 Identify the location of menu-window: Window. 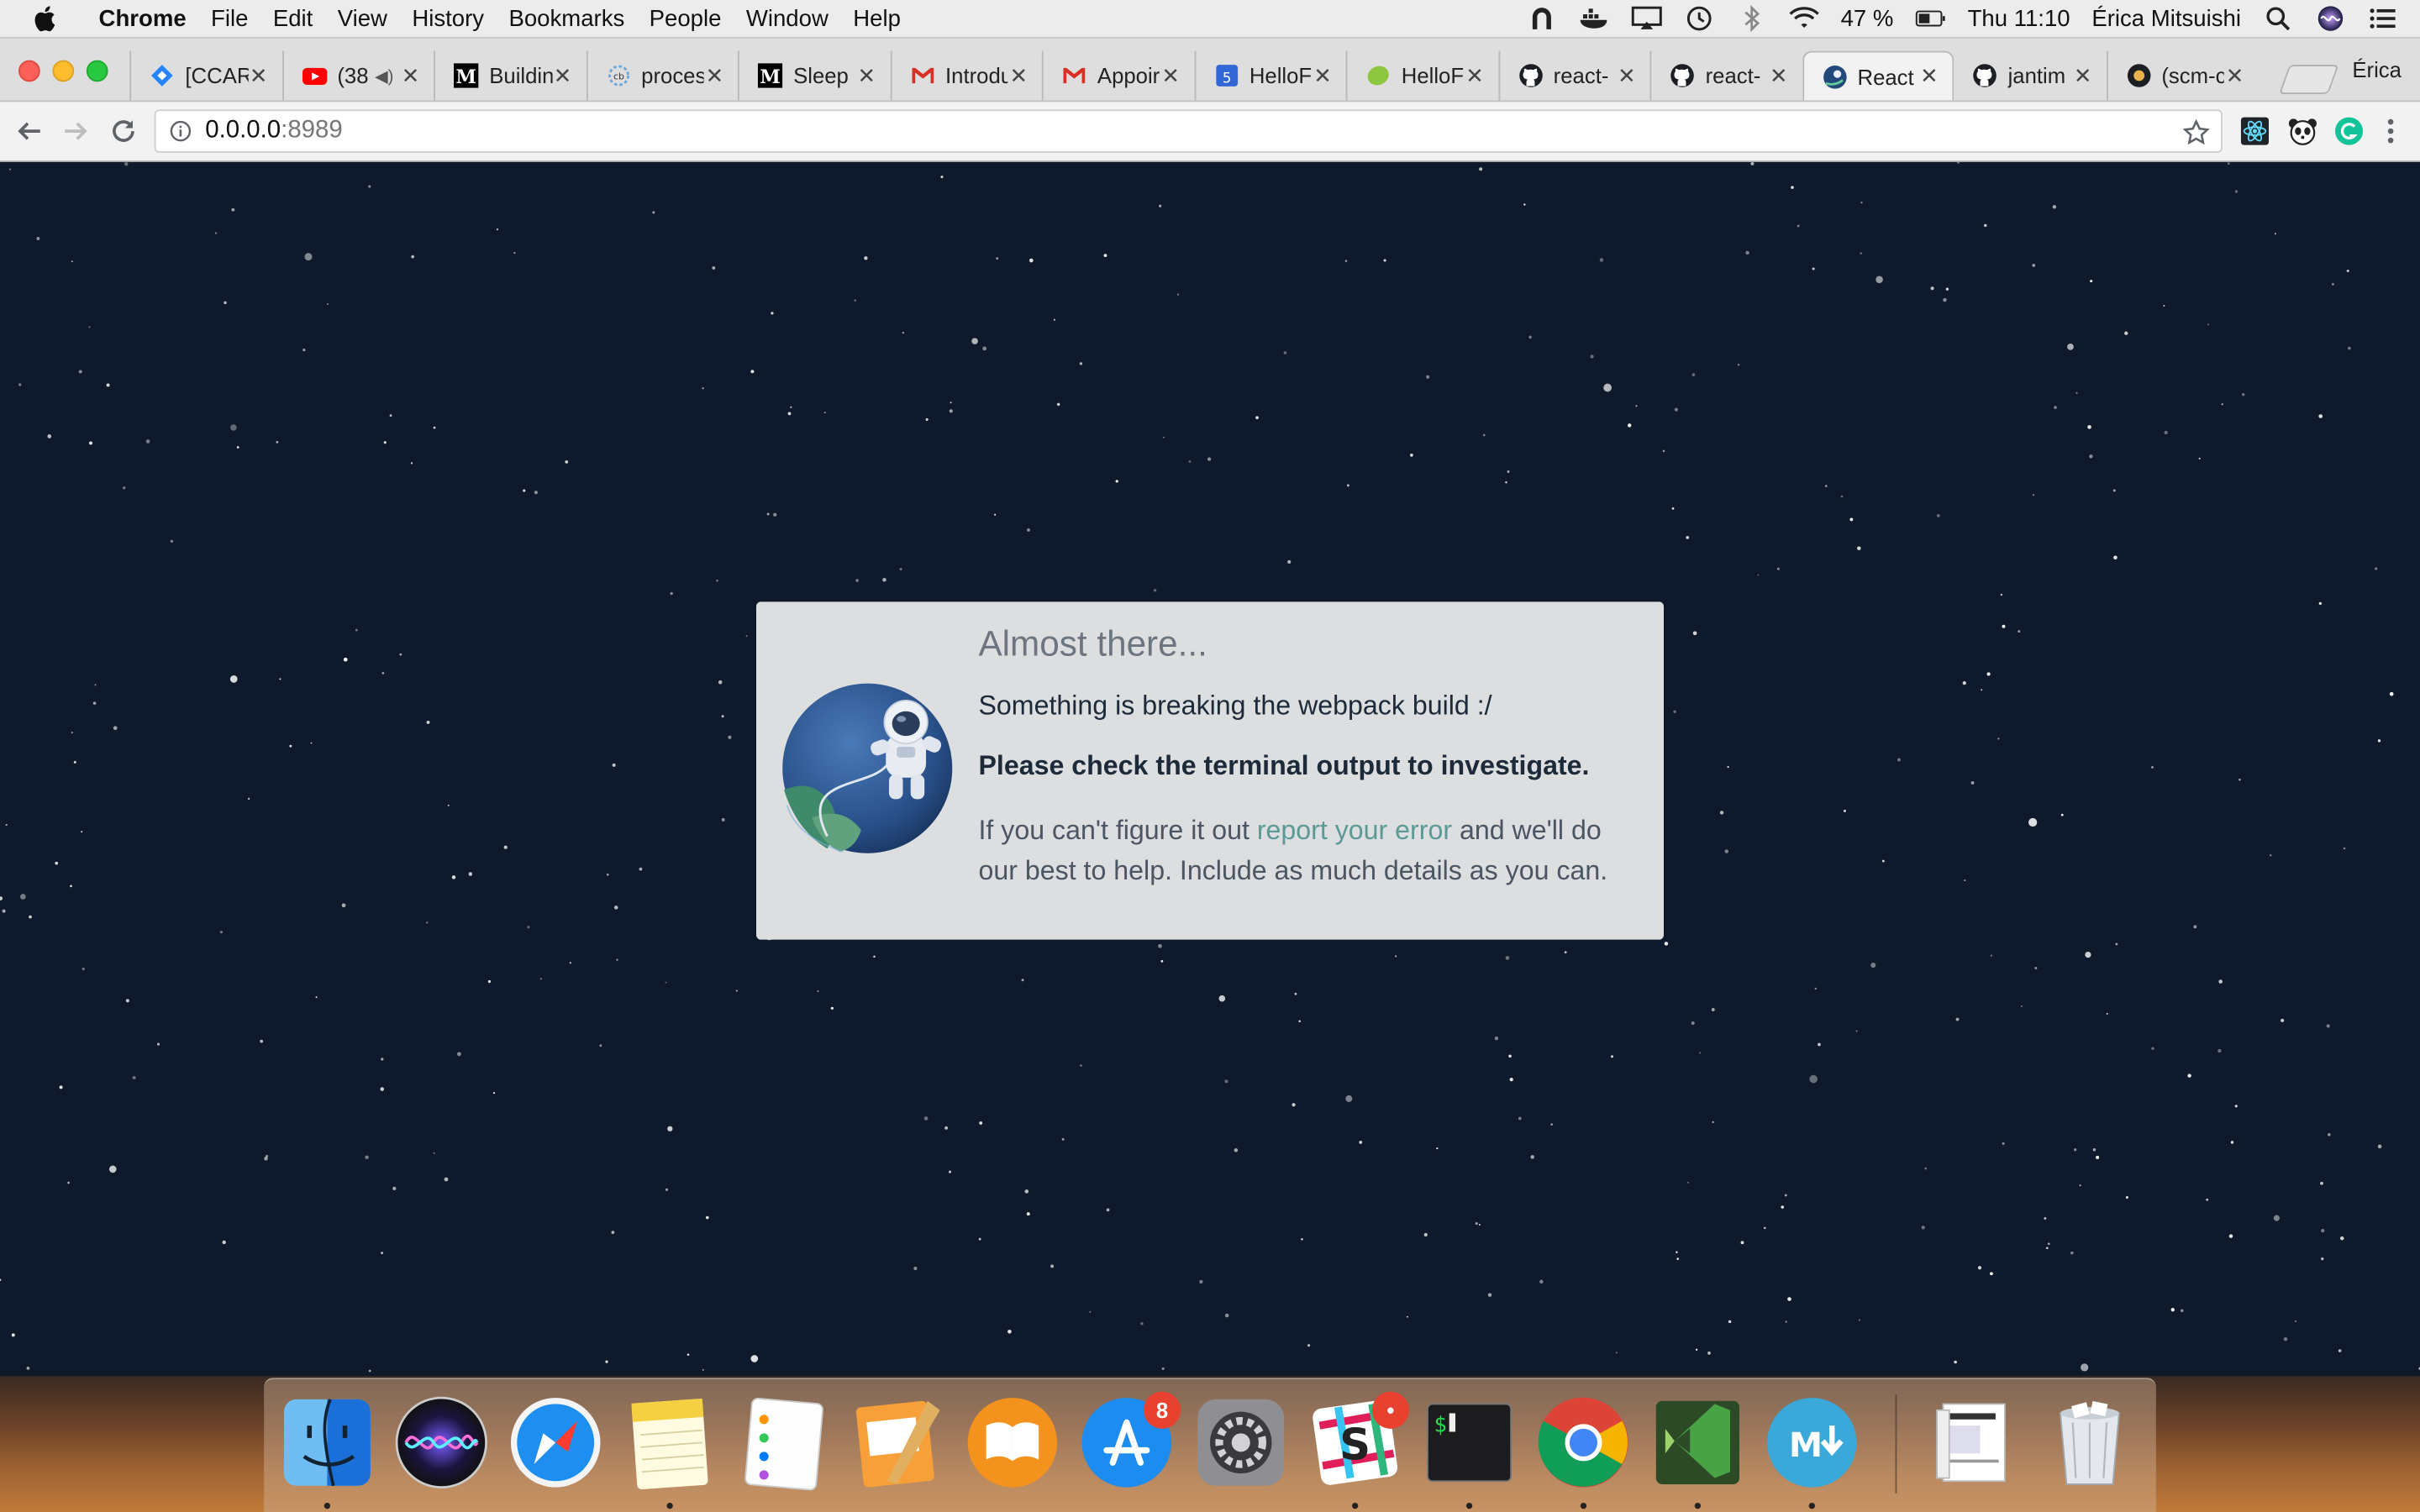
(787, 18).